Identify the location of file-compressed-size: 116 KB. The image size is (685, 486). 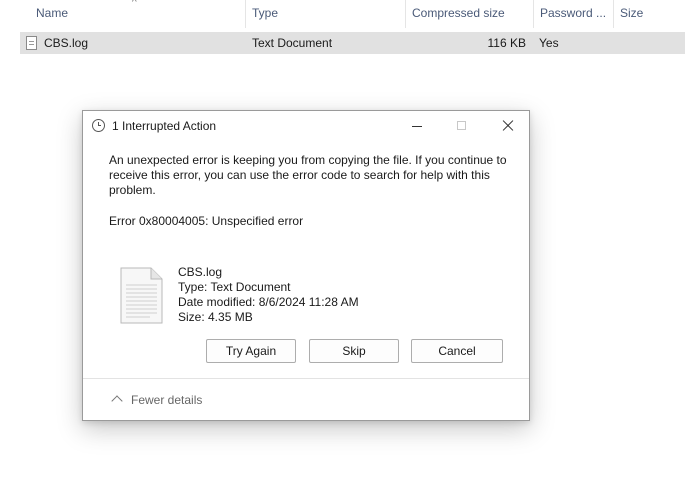
(506, 43).